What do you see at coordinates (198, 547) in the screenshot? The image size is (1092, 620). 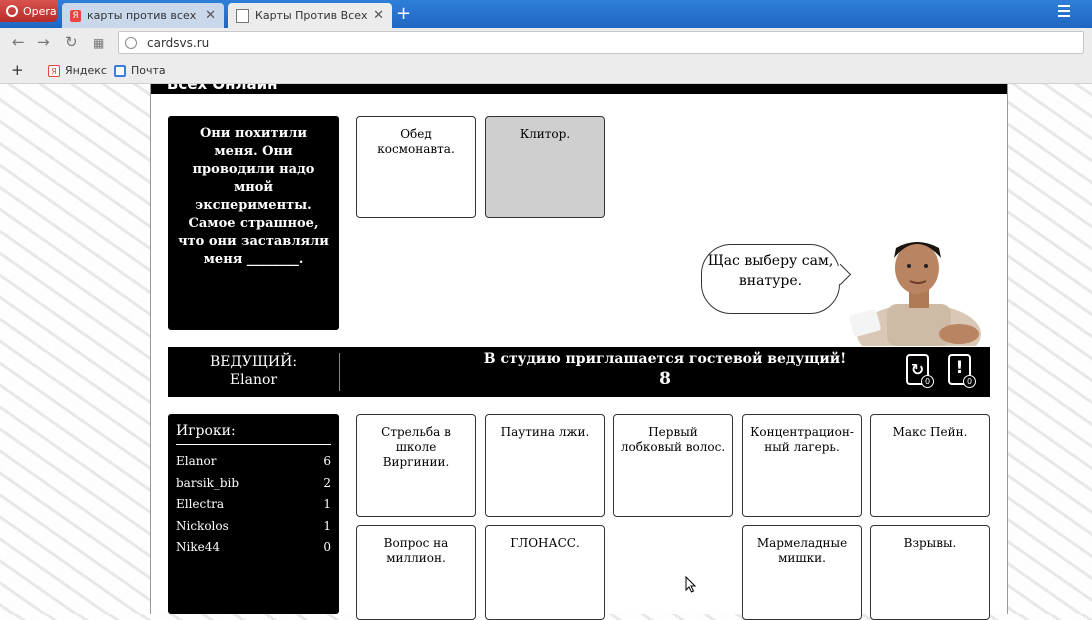 I see `player-name: Nike44` at bounding box center [198, 547].